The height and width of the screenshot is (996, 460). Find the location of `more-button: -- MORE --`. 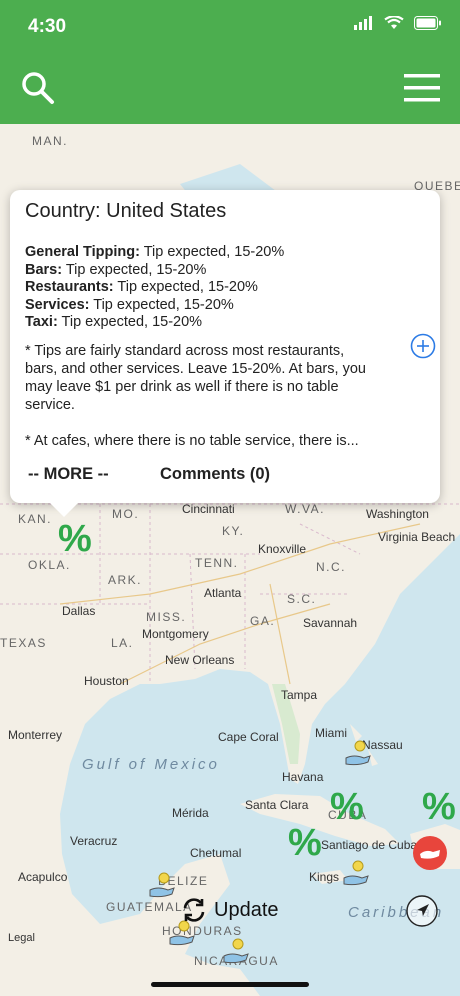

more-button: -- MORE -- is located at coordinates (68, 474).